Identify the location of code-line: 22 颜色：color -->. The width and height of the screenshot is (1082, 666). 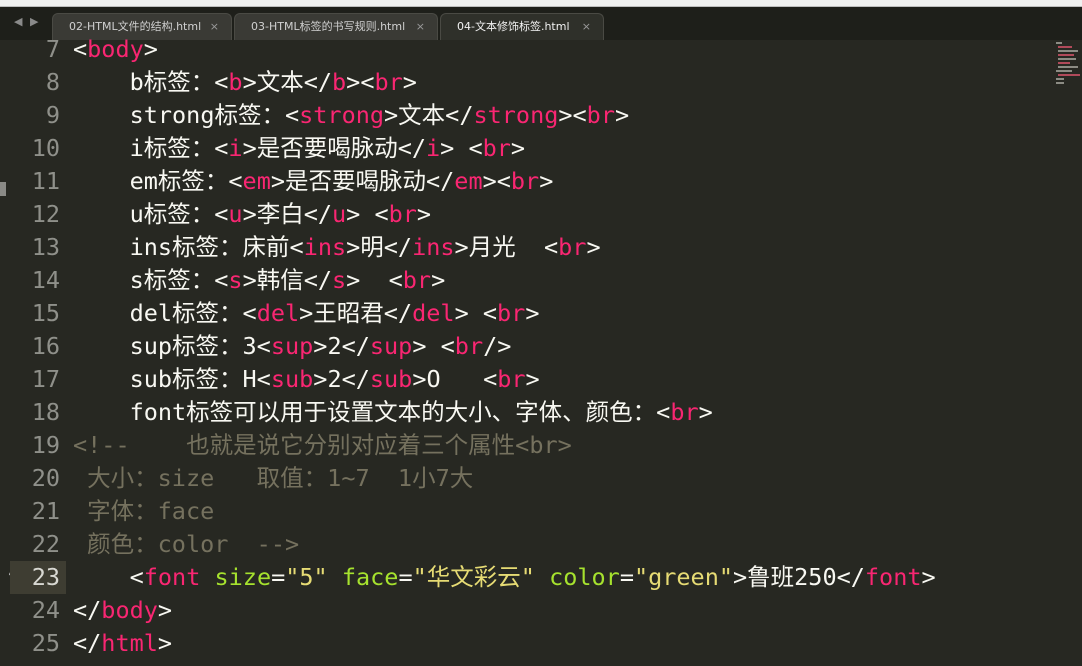
(541, 544).